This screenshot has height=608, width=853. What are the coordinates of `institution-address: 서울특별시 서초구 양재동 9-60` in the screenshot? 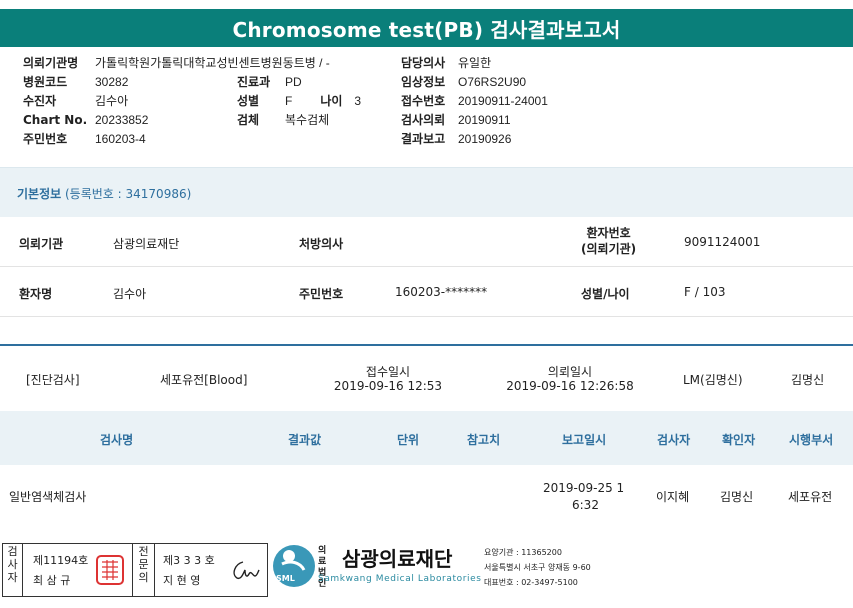 It's located at (537, 567).